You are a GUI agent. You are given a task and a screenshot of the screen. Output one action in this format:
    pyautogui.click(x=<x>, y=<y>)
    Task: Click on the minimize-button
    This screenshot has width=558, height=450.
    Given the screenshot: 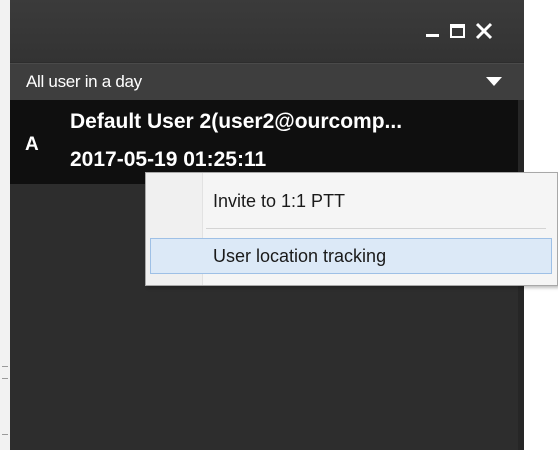 What is the action you would take?
    pyautogui.click(x=433, y=31)
    